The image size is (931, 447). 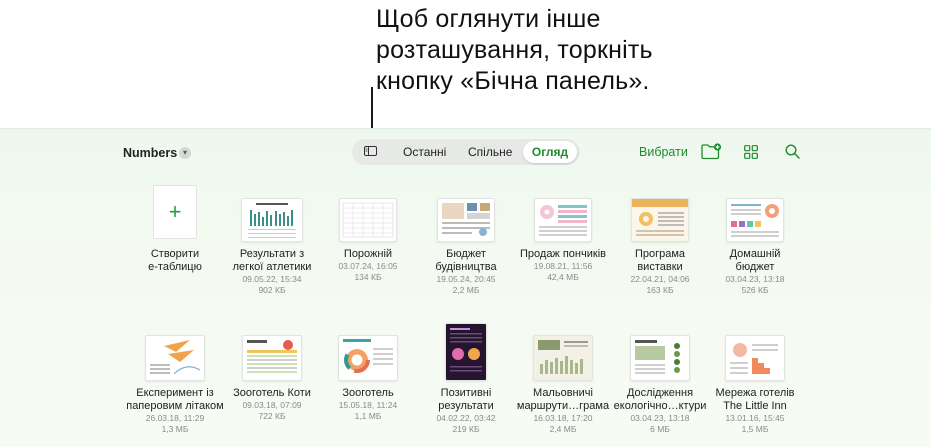 I want to click on doc-size: 2,4 МБ, so click(x=563, y=429).